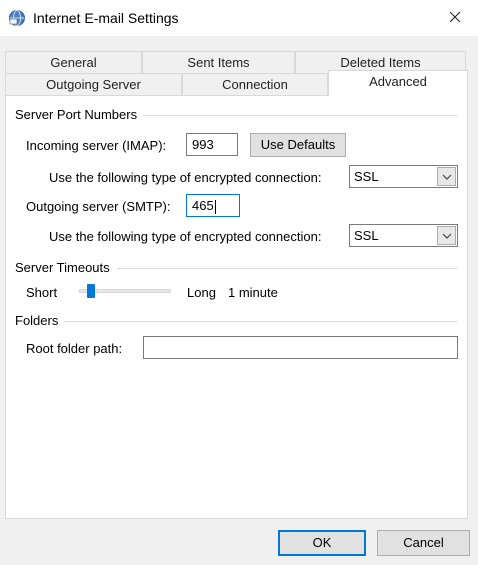 This screenshot has width=478, height=565. What do you see at coordinates (218, 62) in the screenshot?
I see `tab-sent-items: Sent Items` at bounding box center [218, 62].